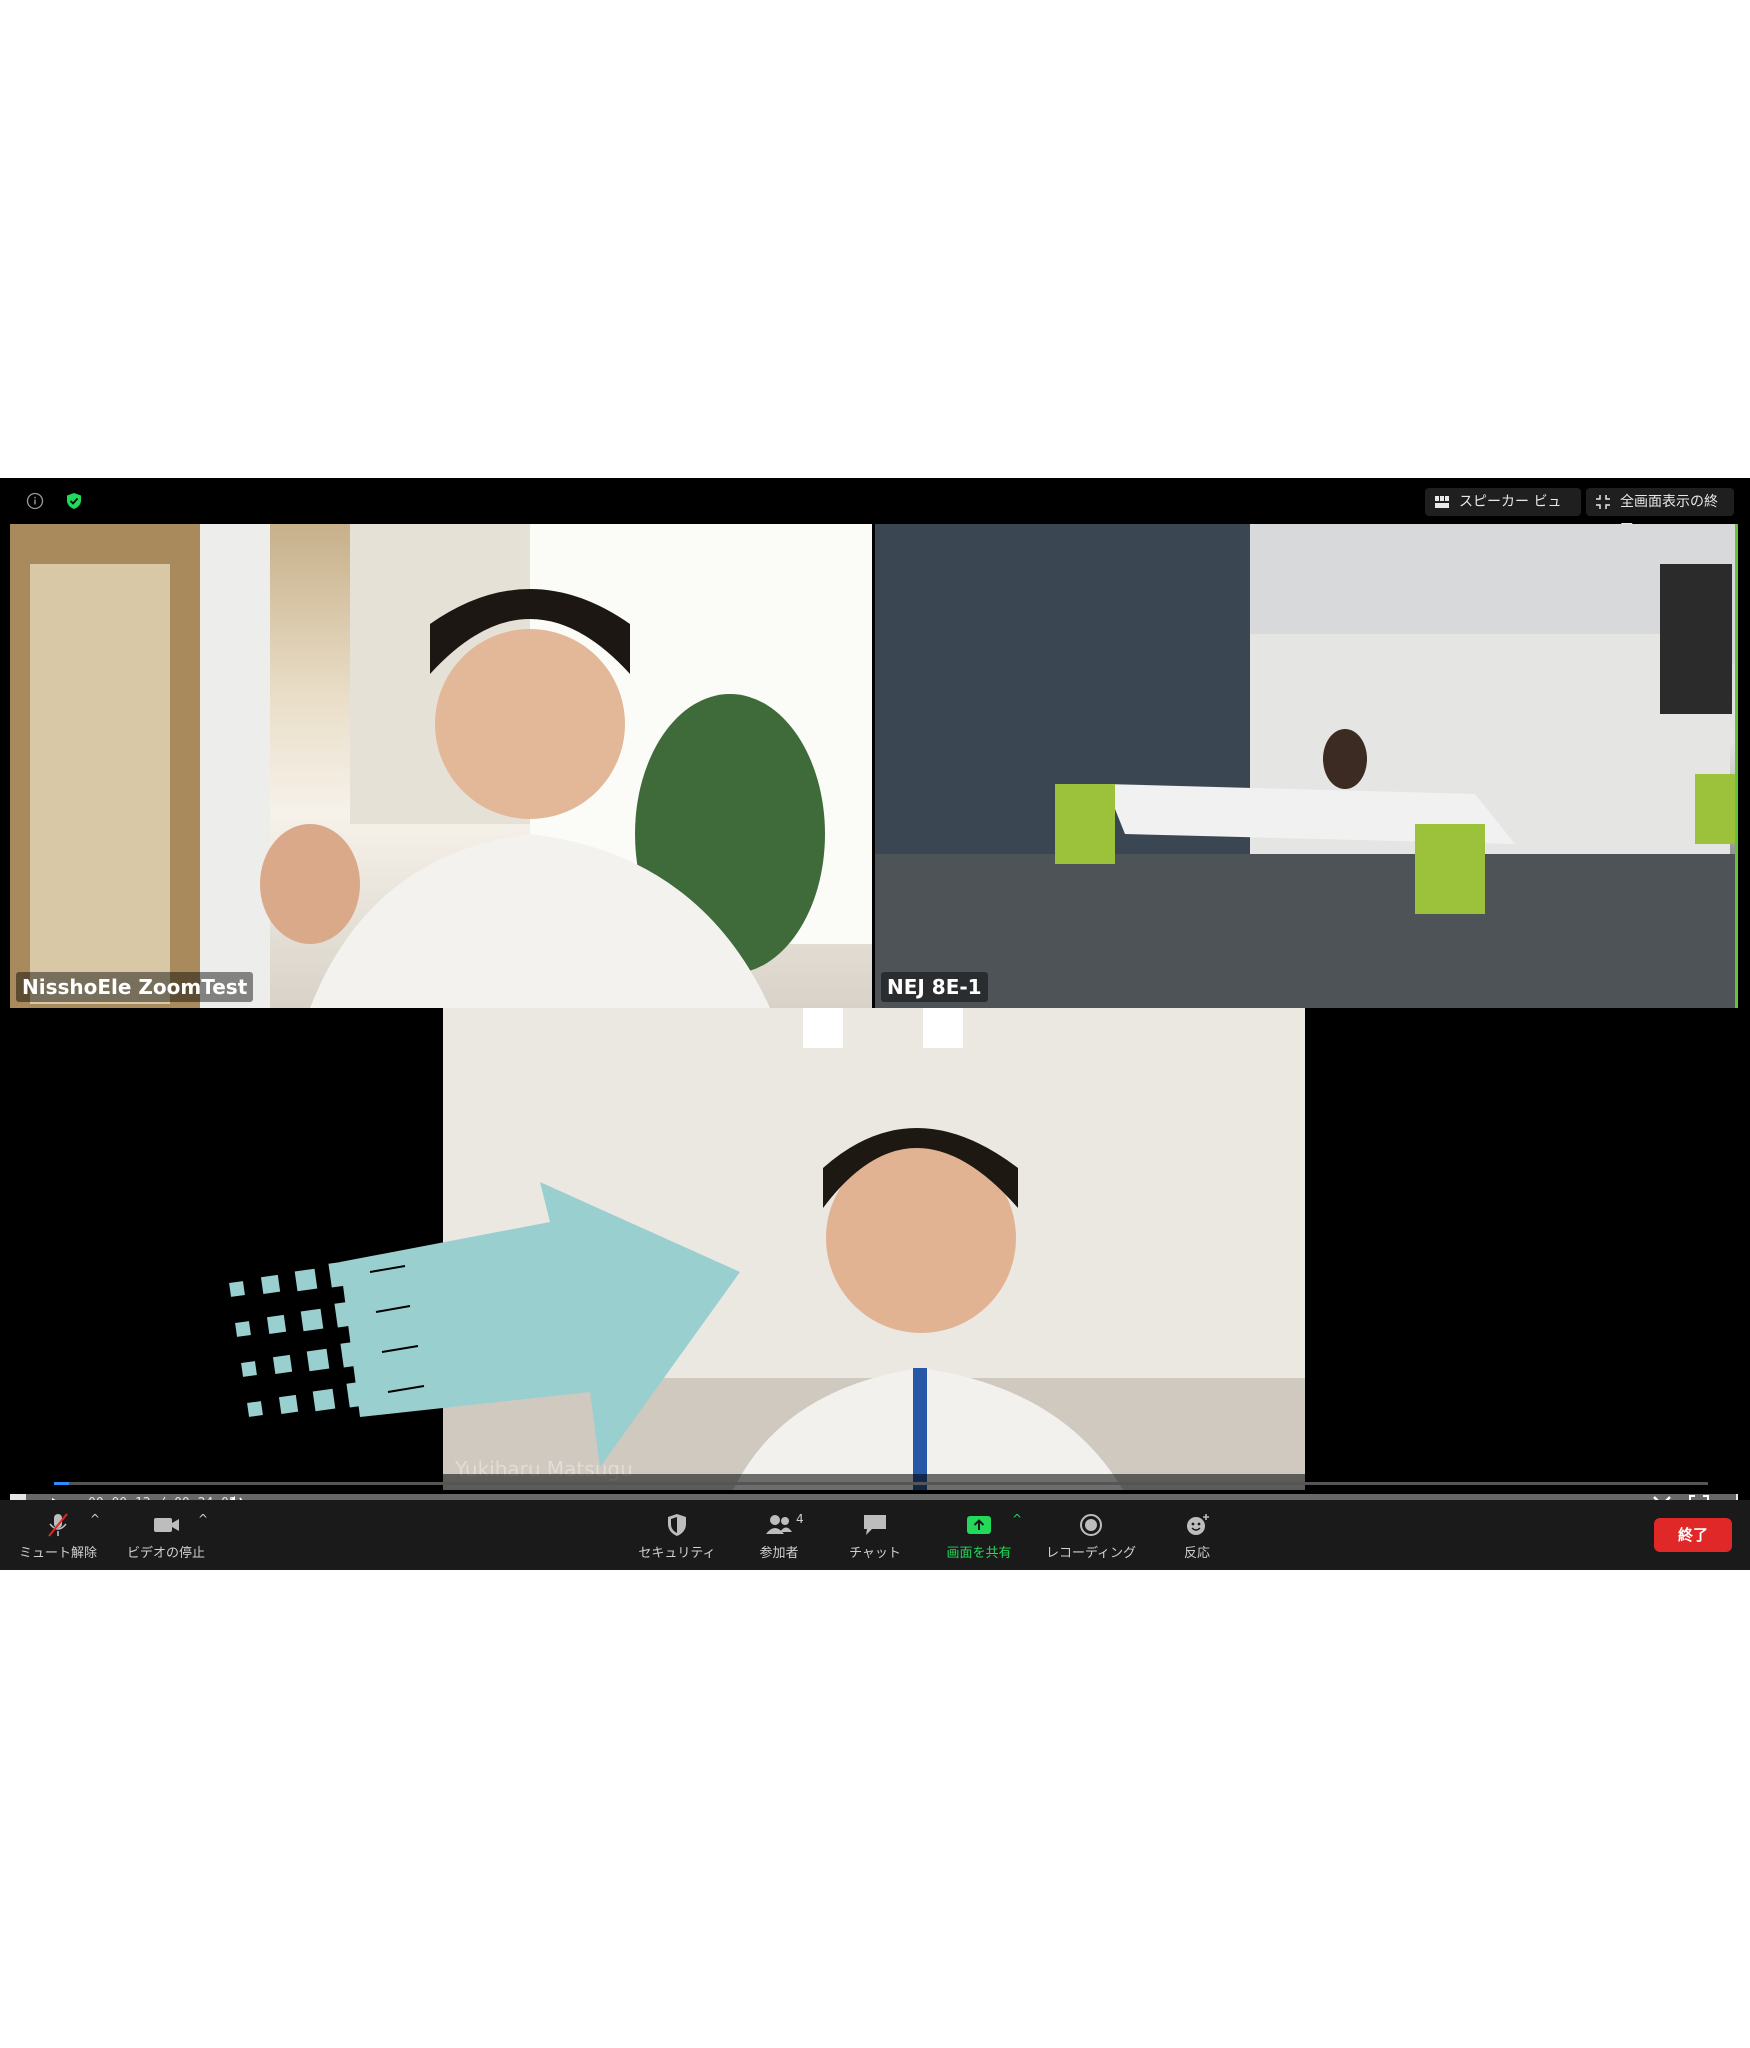 The width and height of the screenshot is (1750, 2048). Describe the element at coordinates (881, 1483) in the screenshot. I see `progress-track` at that location.